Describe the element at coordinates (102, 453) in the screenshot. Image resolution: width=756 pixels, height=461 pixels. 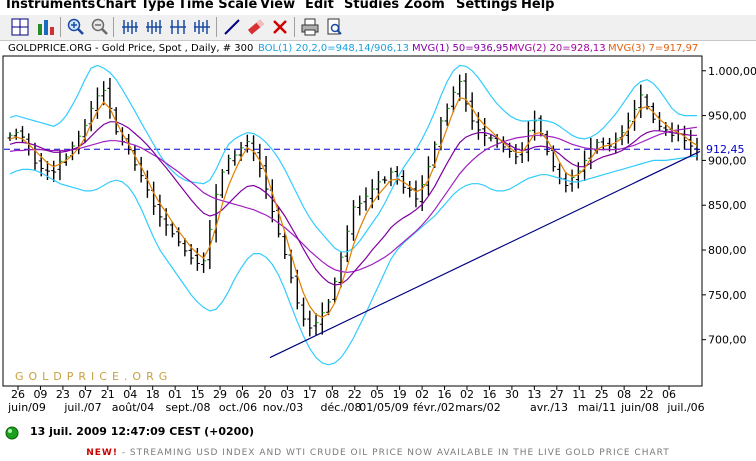
I see `ticker-new-badge: NEW!` at that location.